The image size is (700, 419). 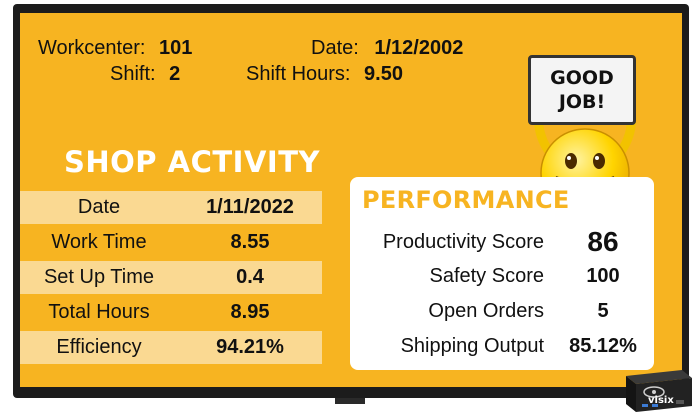 What do you see at coordinates (250, 312) in the screenshot?
I see `shop-row-value: 8.95` at bounding box center [250, 312].